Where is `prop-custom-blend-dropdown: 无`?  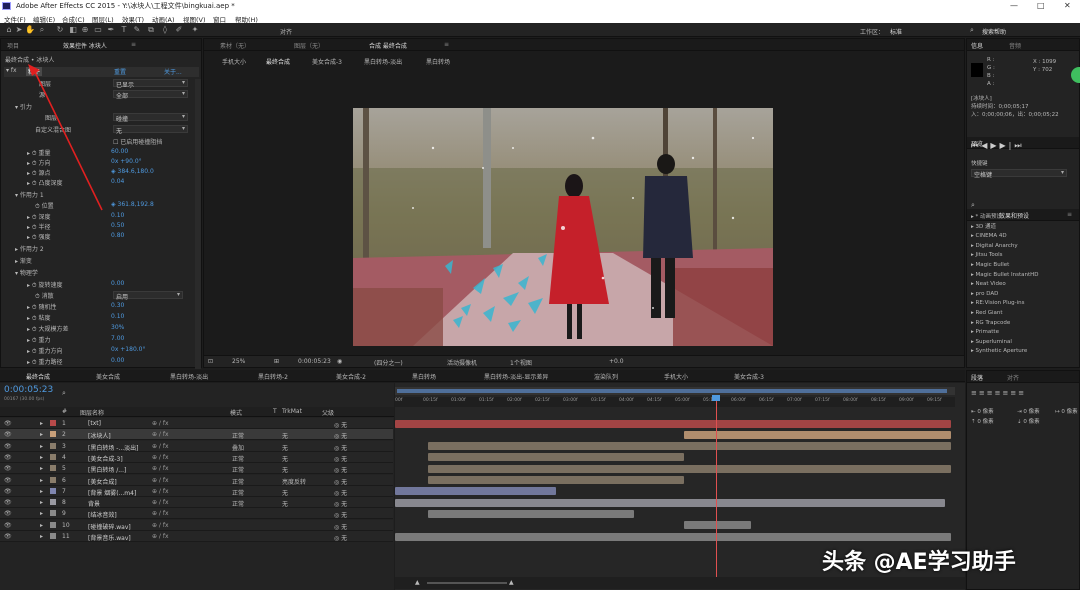
prop-custom-blend-dropdown: 无 is located at coordinates (150, 130).